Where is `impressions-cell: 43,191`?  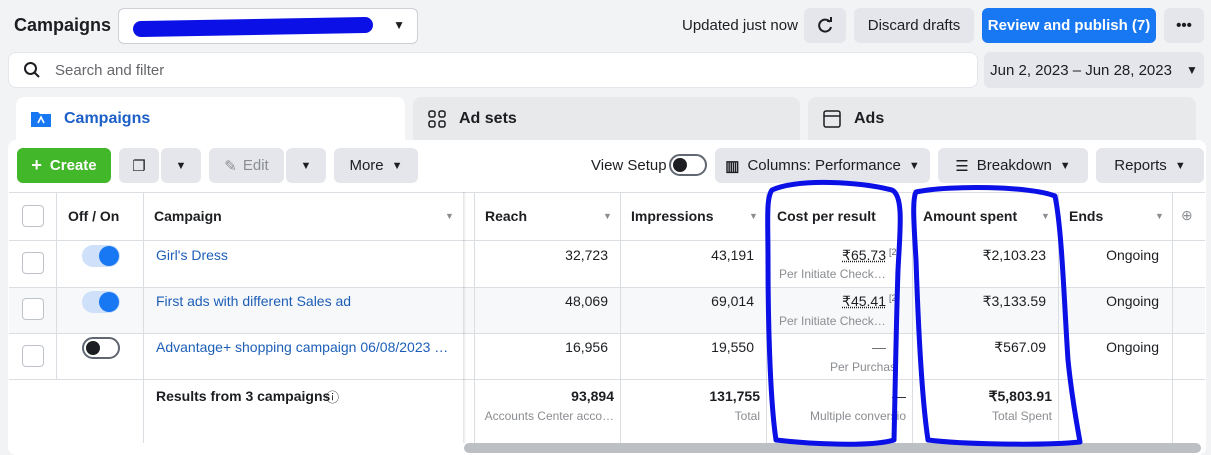
impressions-cell: 43,191 is located at coordinates (732, 255).